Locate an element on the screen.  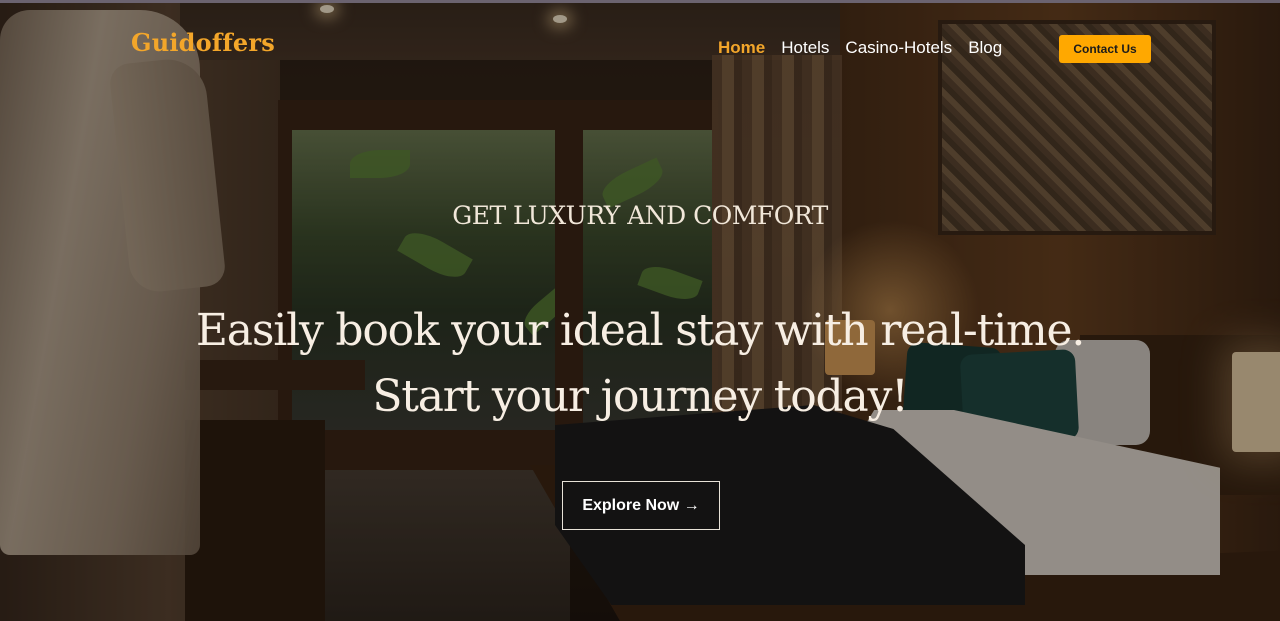
hero-headline-line-2: Start your journey today! is located at coordinates (640, 396).